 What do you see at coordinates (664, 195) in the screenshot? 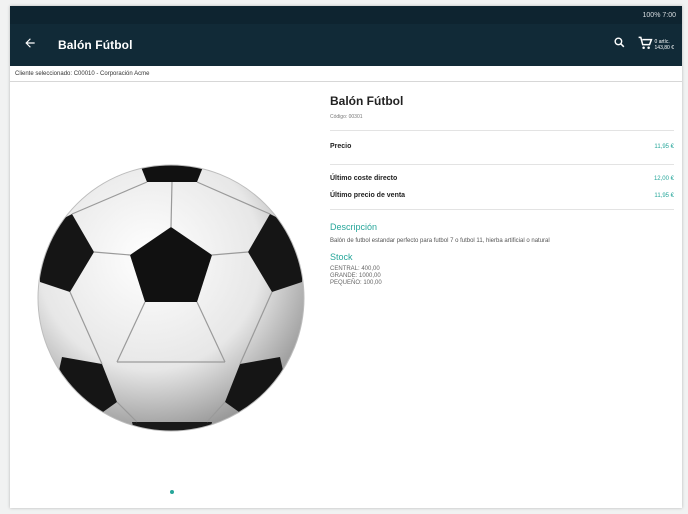
I see `last-sale-price-value: 11,95 €` at bounding box center [664, 195].